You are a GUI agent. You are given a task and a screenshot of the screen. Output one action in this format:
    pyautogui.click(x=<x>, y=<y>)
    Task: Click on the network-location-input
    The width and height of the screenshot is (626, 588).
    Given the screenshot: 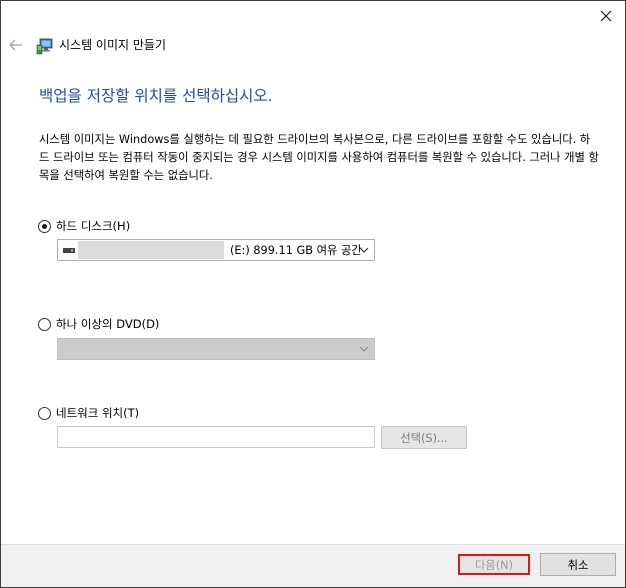 What is the action you would take?
    pyautogui.click(x=216, y=437)
    